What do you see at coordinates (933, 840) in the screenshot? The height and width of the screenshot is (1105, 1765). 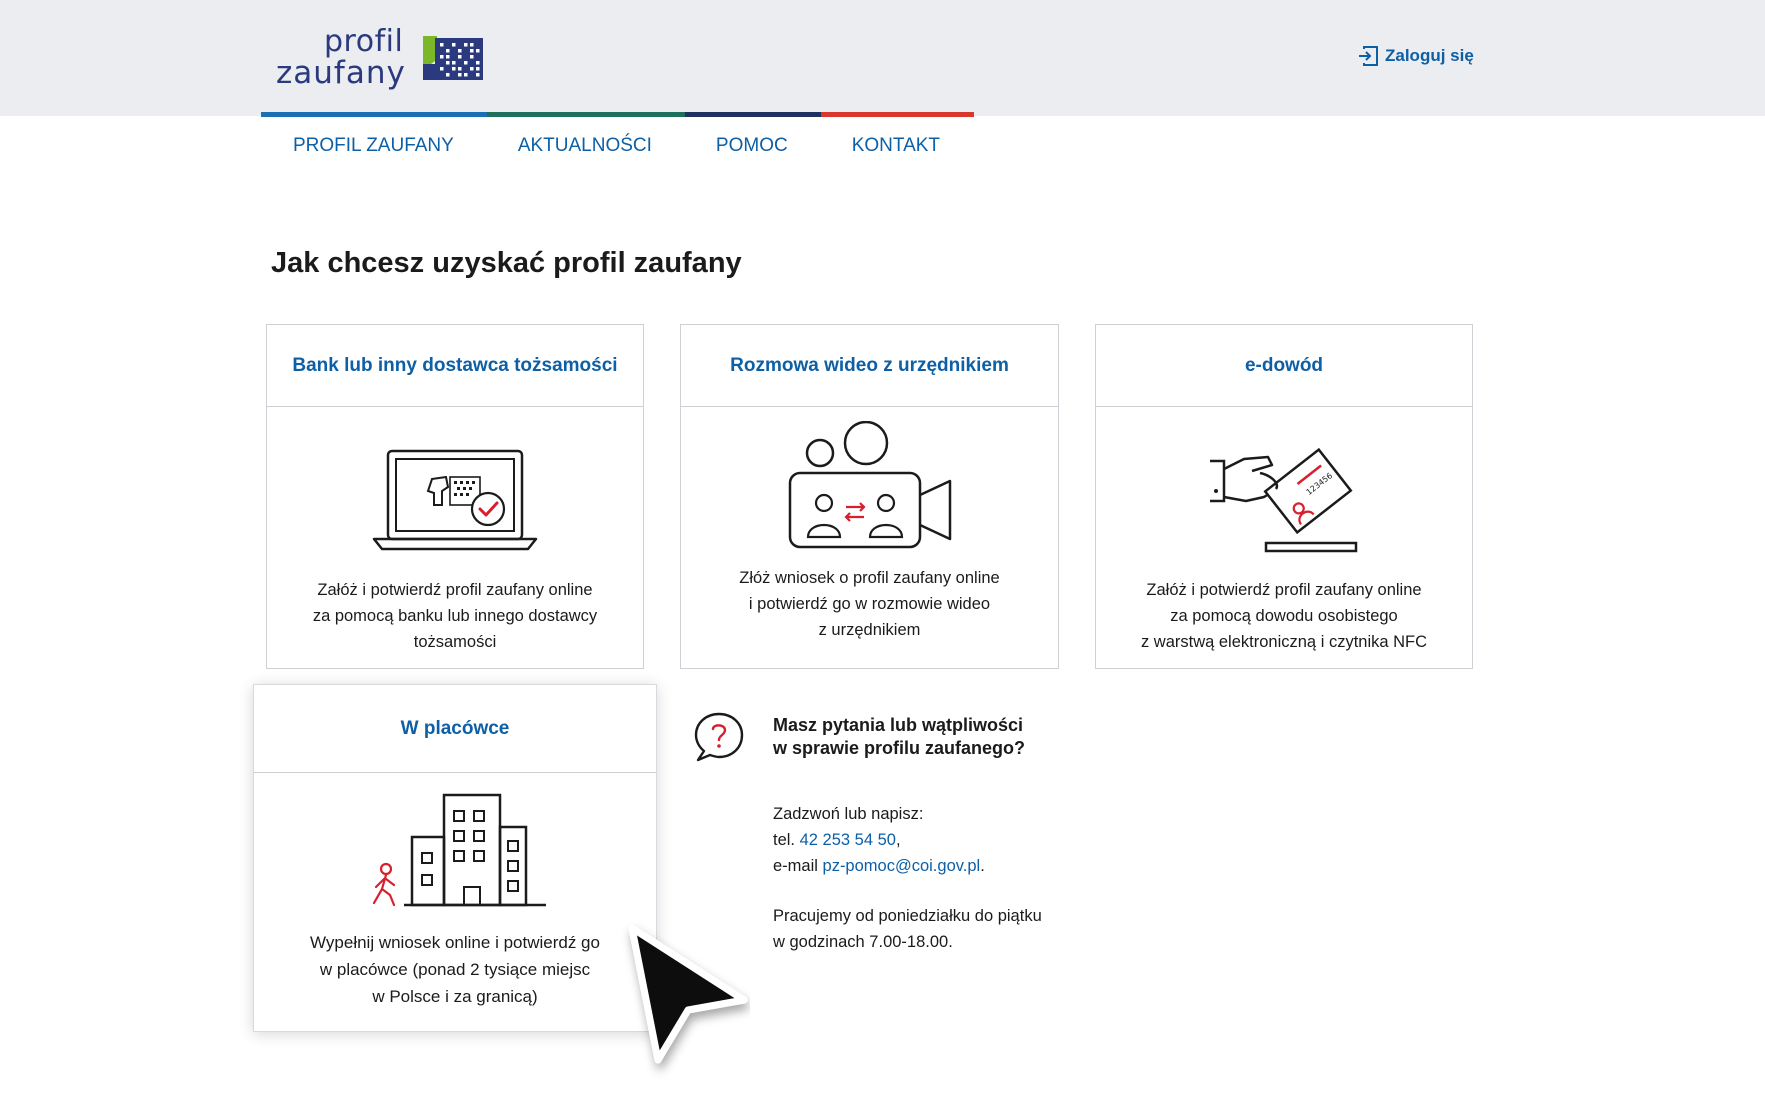 I see `contact-phone-line: tel. 42 253 54 50,` at bounding box center [933, 840].